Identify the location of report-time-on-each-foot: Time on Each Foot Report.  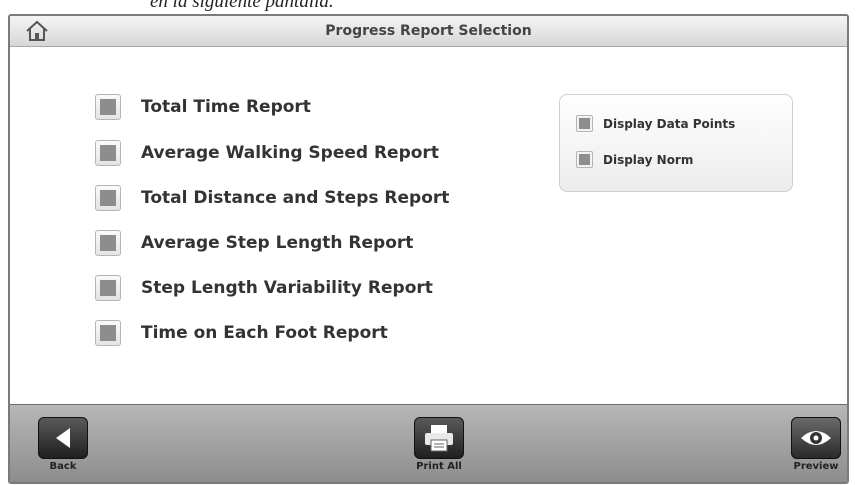
(241, 333).